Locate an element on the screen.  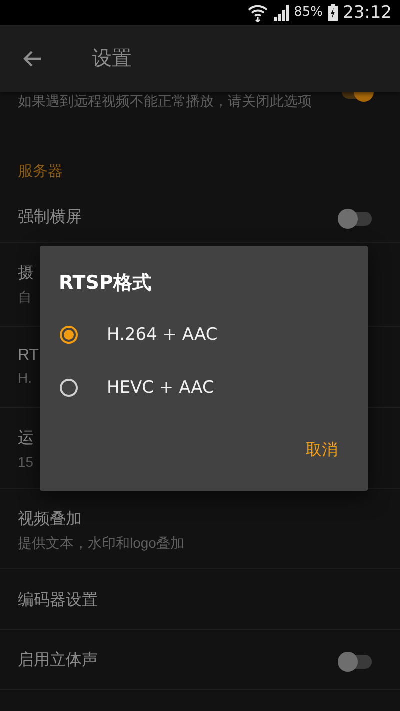
cancel-button: 取消 is located at coordinates (322, 450).